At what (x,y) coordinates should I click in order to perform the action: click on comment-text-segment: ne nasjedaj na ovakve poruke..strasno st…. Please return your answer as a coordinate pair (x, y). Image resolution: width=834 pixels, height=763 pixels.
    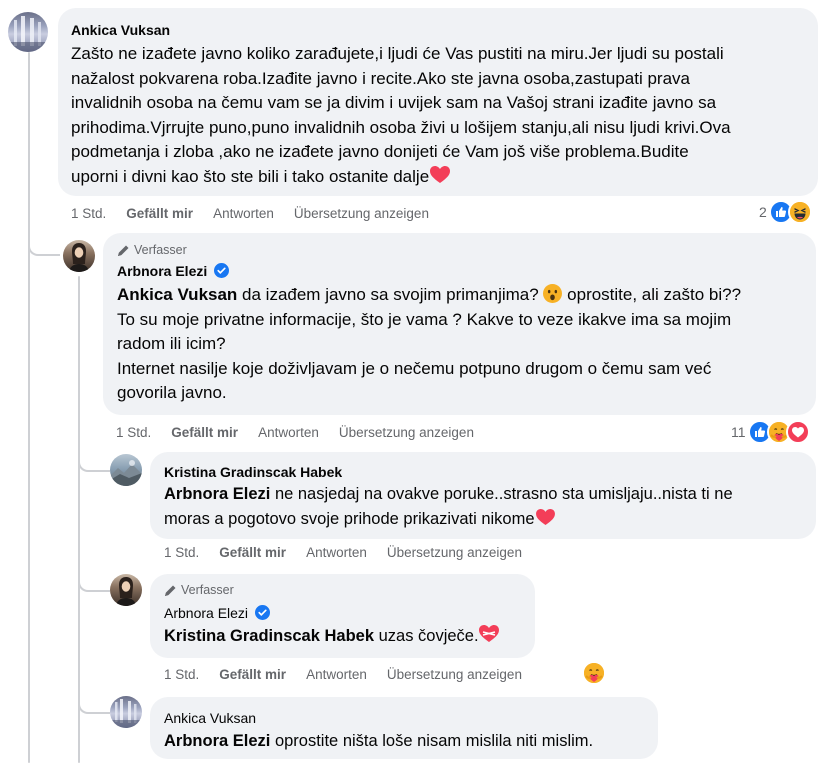
    Looking at the image, I should click on (501, 494).